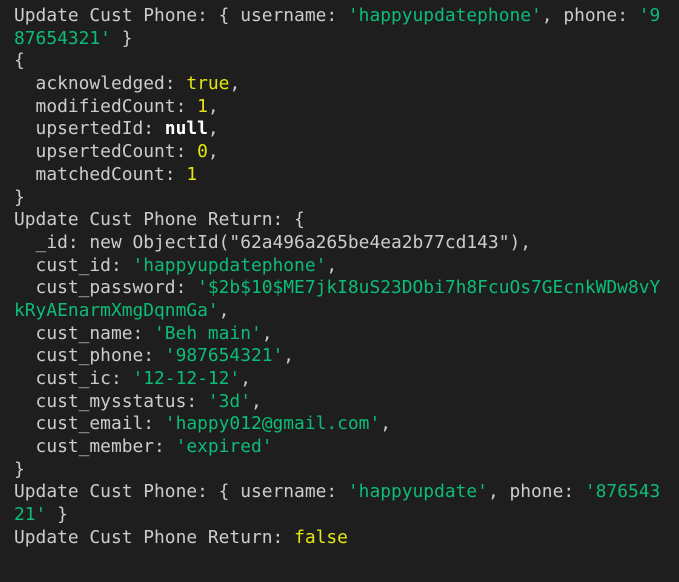 Image resolution: width=679 pixels, height=582 pixels. I want to click on string-value: kRyAEnarmXmgDqnmGa', so click(116, 310).